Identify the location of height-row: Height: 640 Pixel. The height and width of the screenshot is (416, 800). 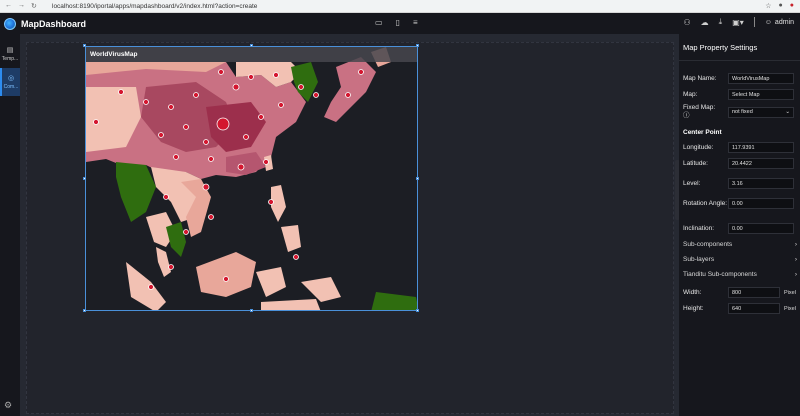
(741, 308).